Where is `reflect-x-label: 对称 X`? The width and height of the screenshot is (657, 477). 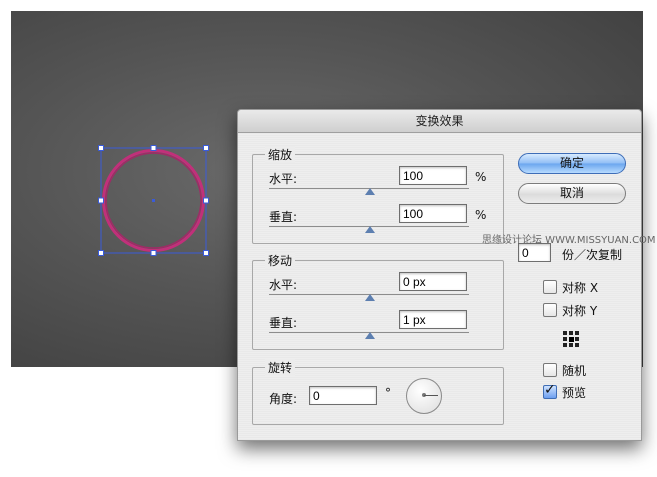
reflect-x-label: 对称 X is located at coordinates (580, 288).